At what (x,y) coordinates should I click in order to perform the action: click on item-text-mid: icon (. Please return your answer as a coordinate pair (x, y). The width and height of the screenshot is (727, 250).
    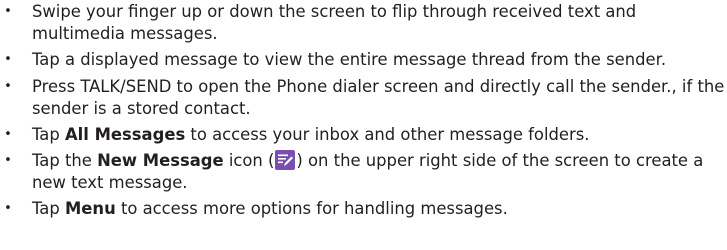
    Looking at the image, I should click on (249, 161).